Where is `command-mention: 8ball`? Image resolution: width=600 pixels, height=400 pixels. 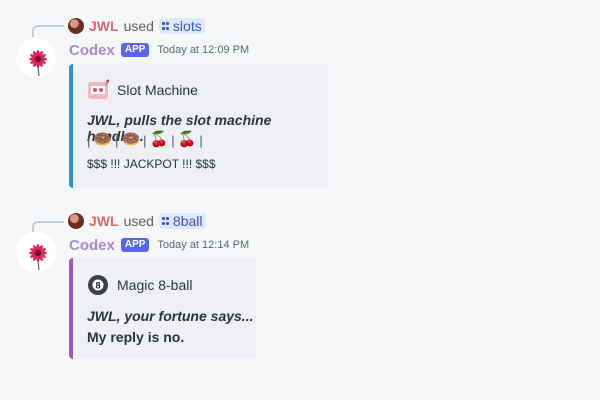 command-mention: 8ball is located at coordinates (182, 221).